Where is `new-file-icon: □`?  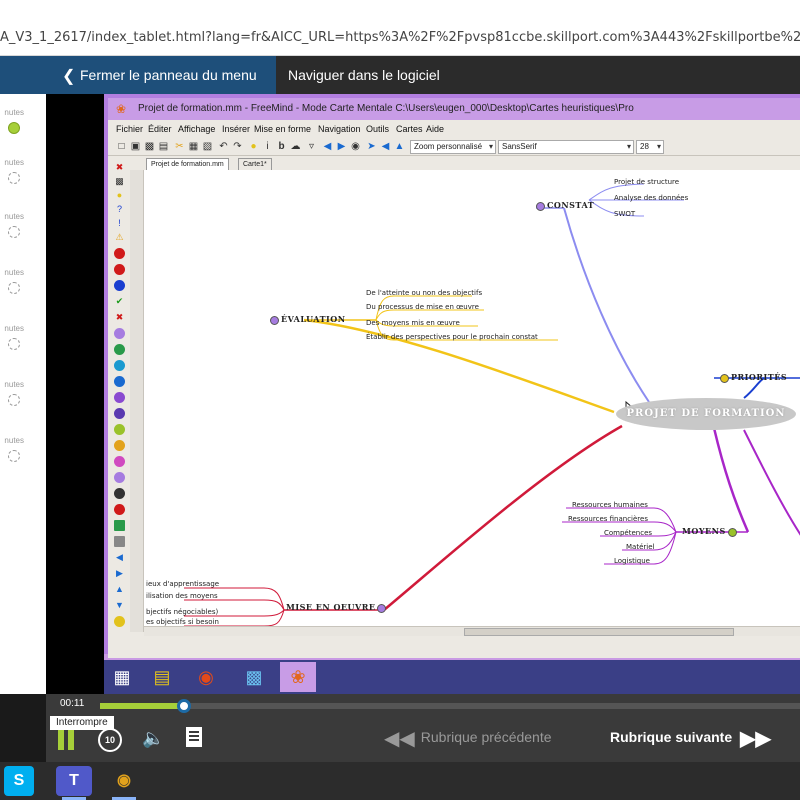 new-file-icon: □ is located at coordinates (121, 146).